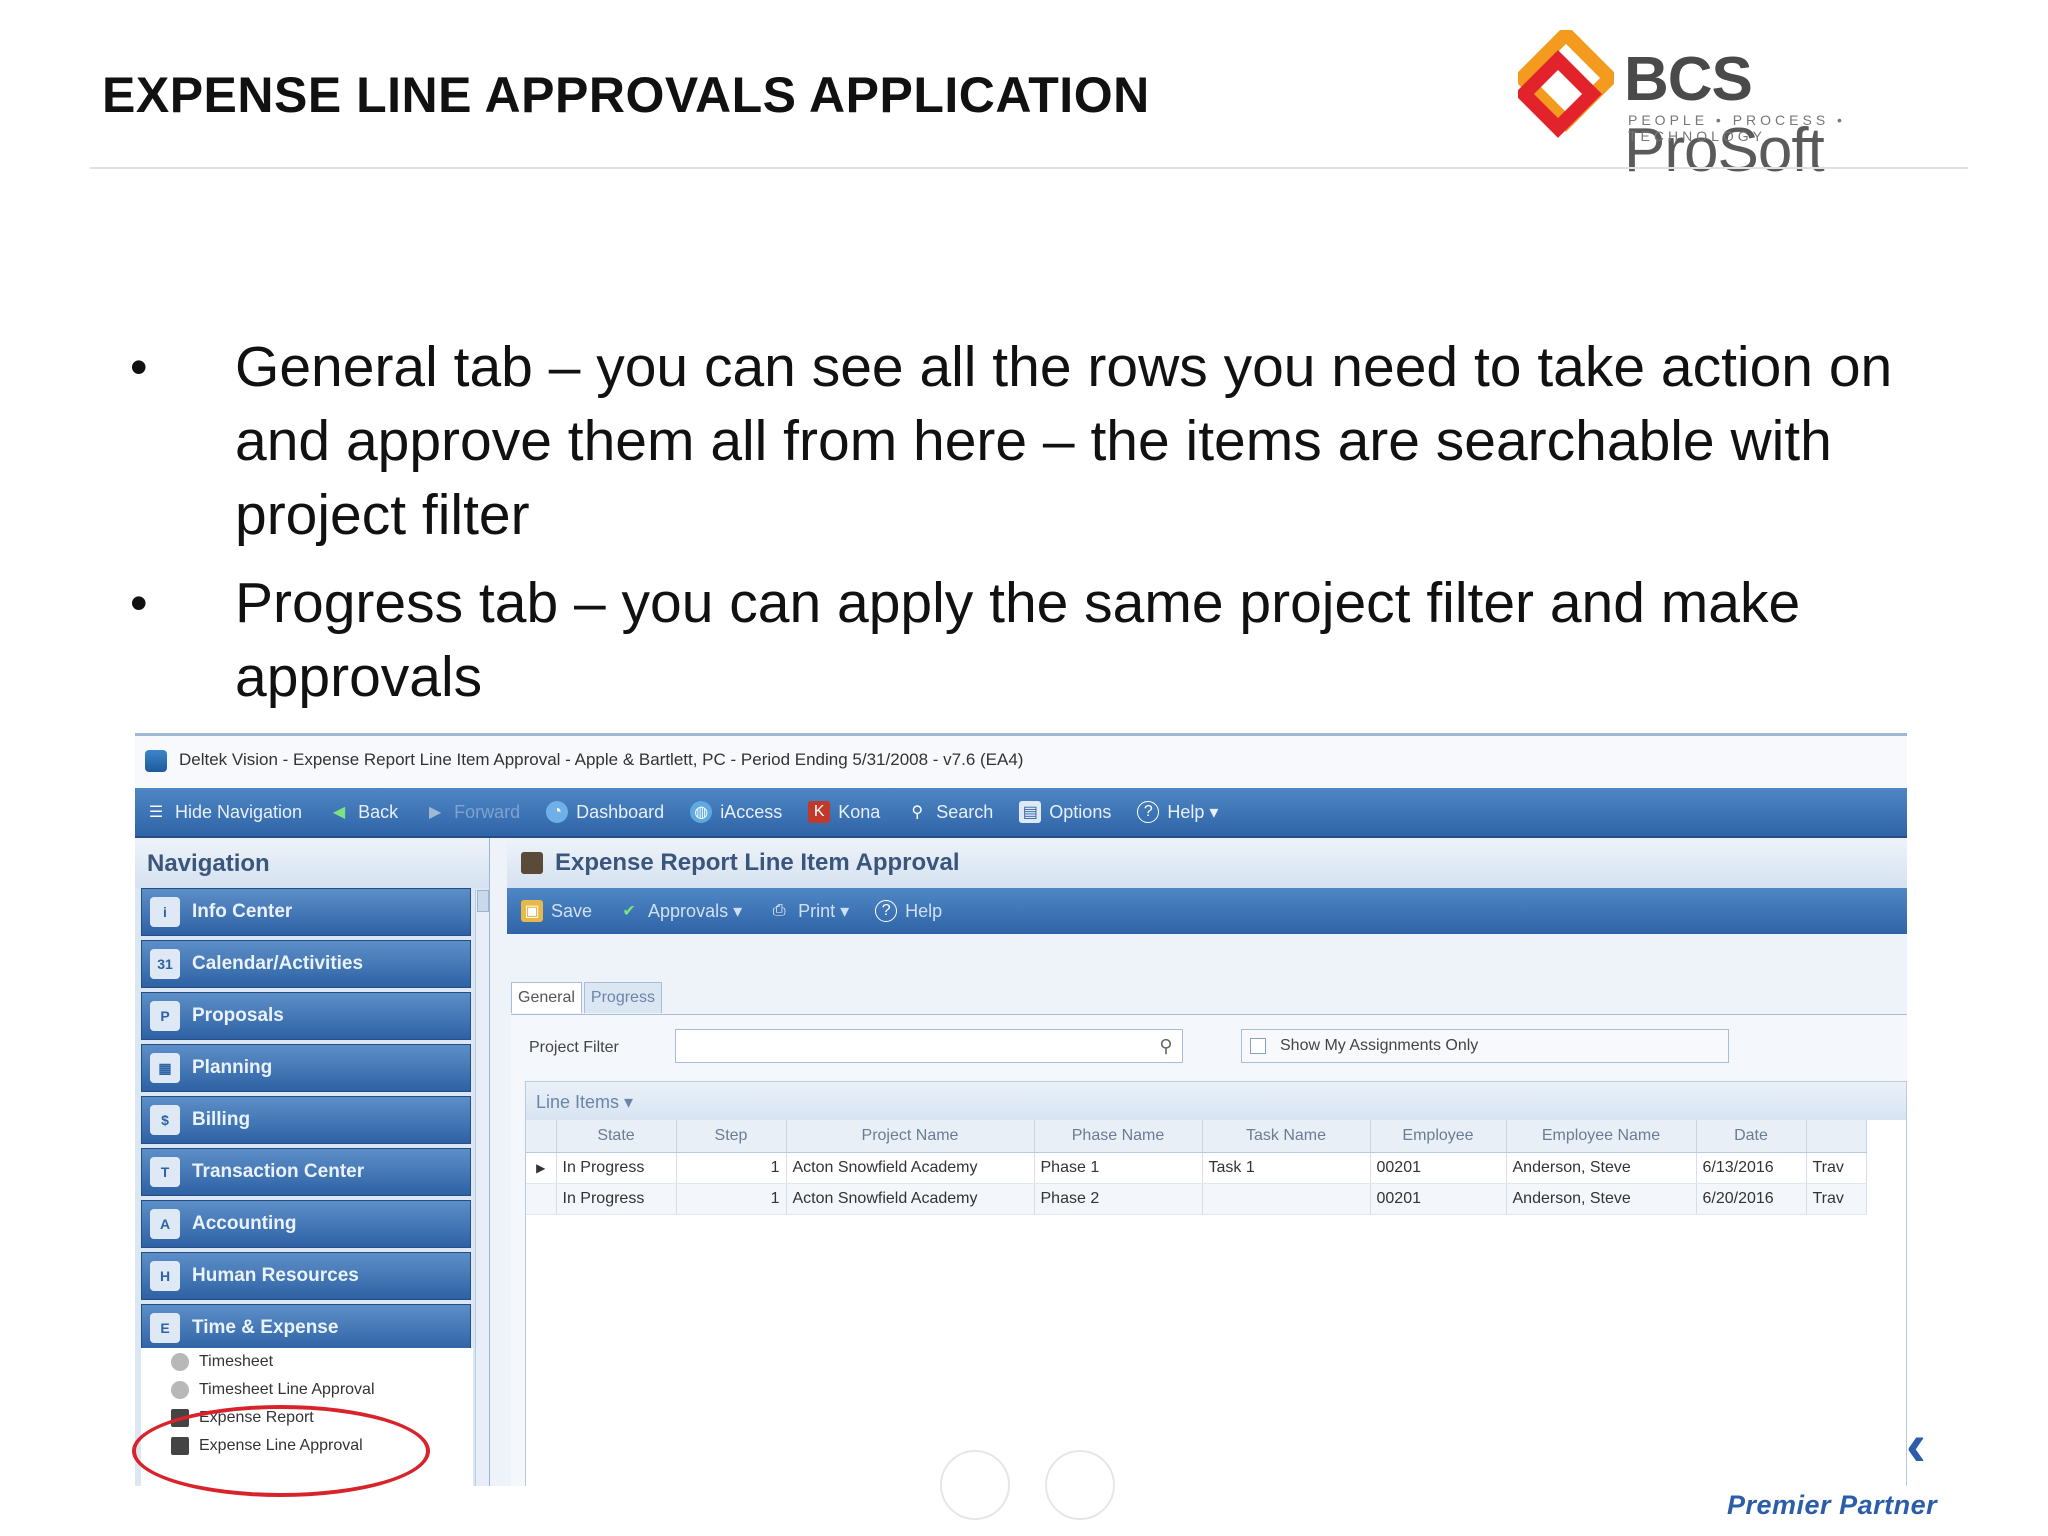  Describe the element at coordinates (1438, 1136) in the screenshot. I see `column-header-employee: Employee` at that location.